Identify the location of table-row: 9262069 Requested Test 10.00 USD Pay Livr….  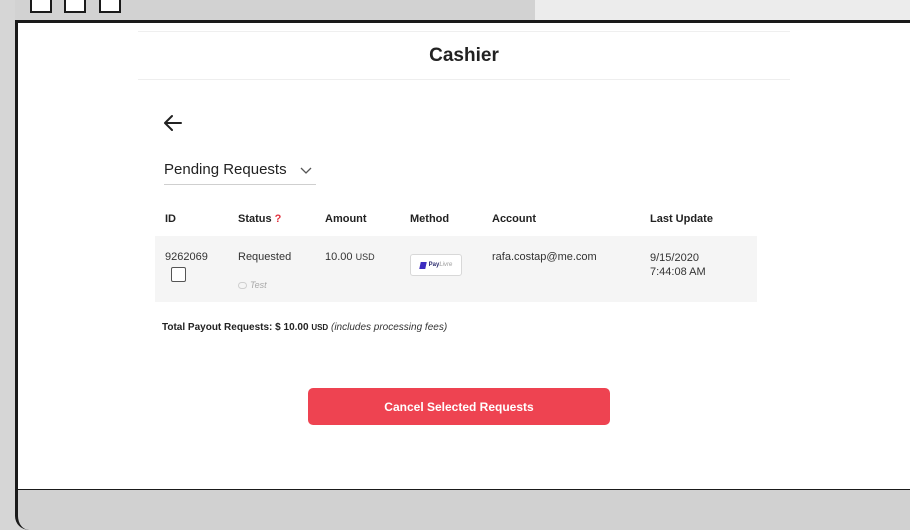
(456, 269).